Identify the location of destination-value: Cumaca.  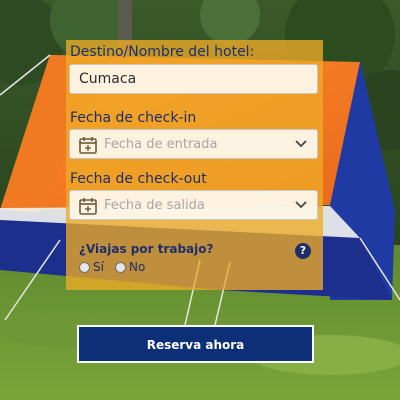
(108, 79).